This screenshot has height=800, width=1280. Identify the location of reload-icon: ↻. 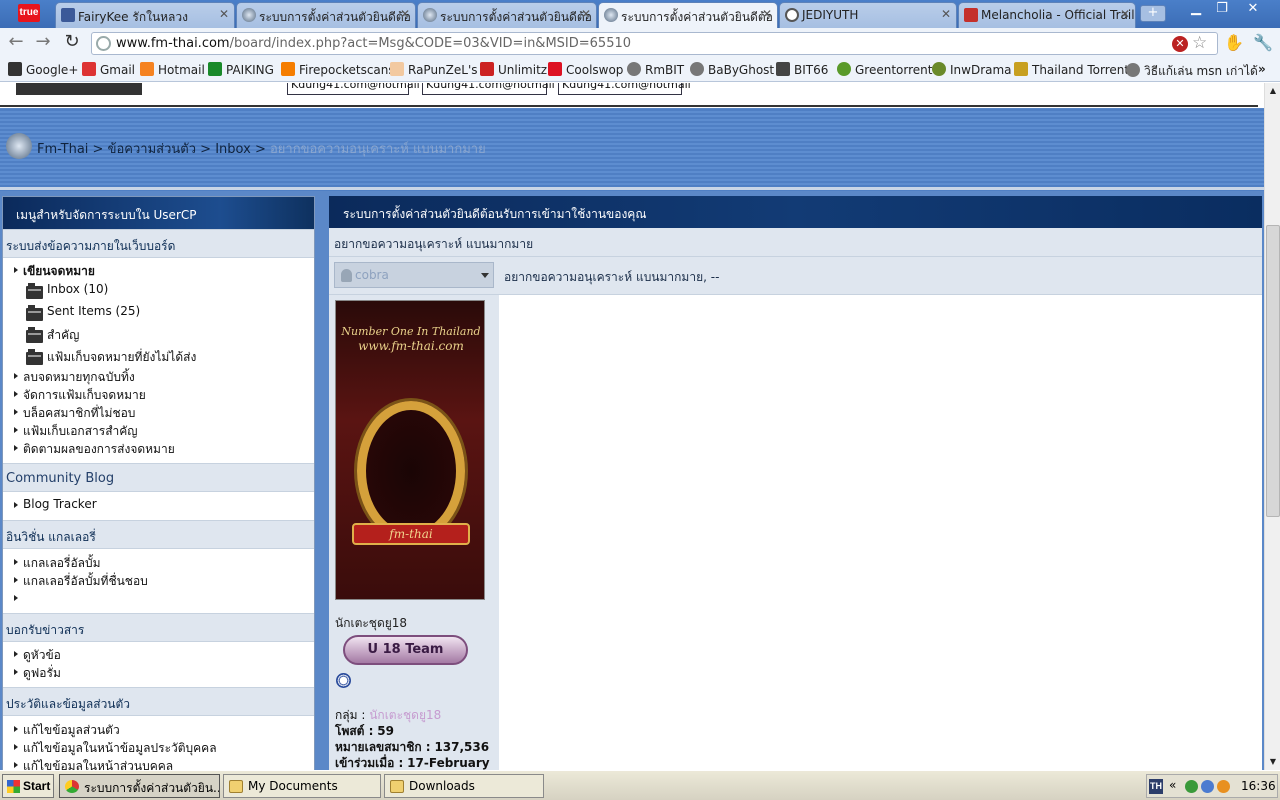
(72, 43).